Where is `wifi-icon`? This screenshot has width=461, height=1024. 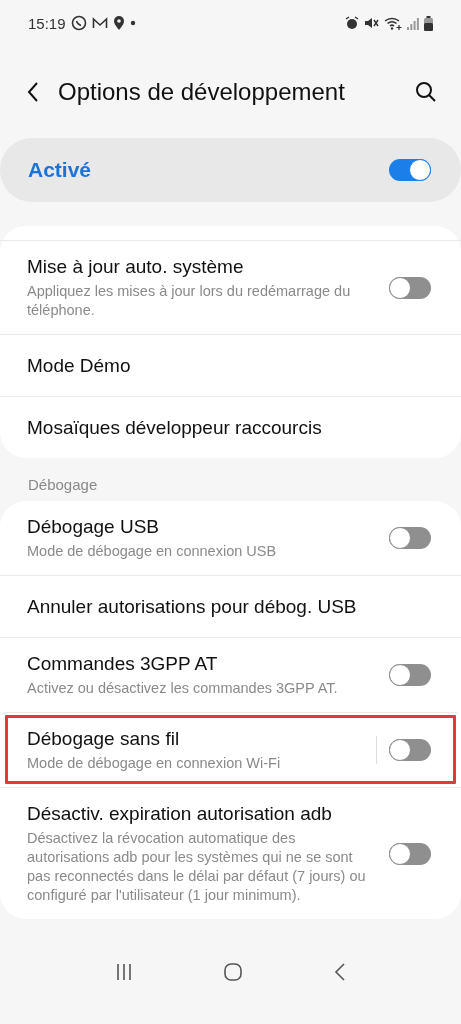 wifi-icon is located at coordinates (393, 23).